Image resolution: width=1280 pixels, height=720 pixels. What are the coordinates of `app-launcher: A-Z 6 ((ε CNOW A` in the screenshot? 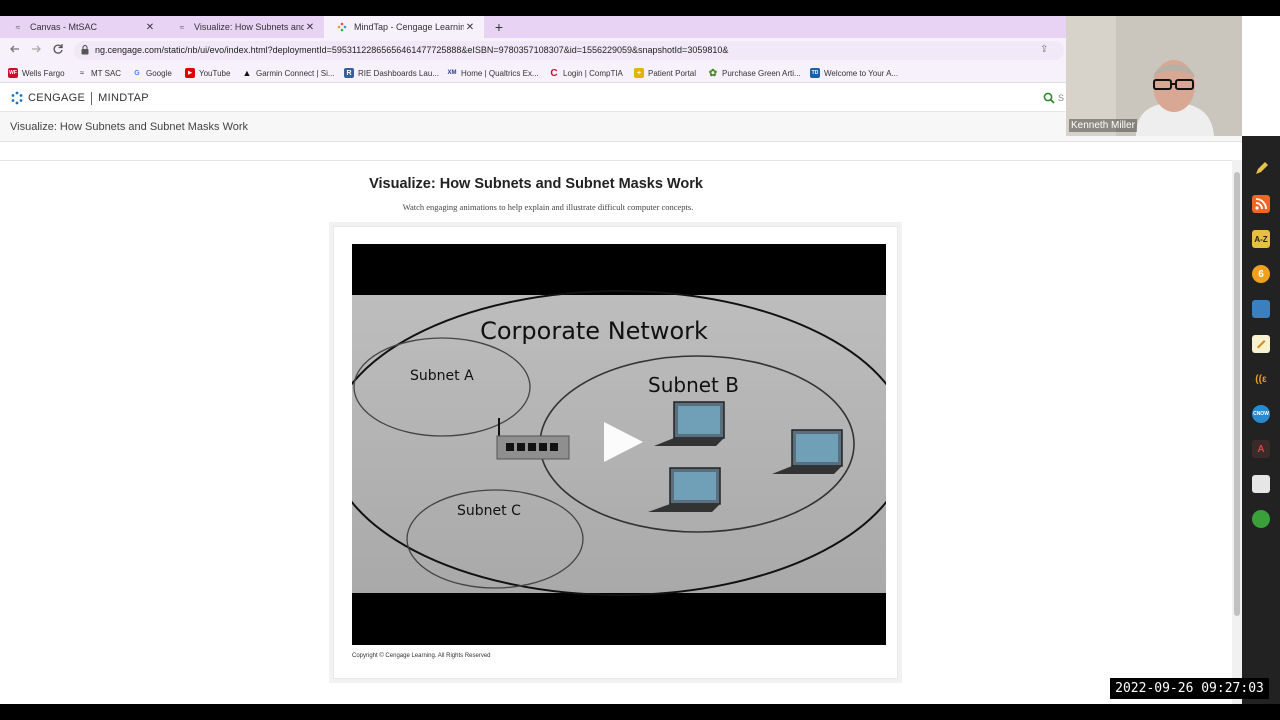 It's located at (1261, 420).